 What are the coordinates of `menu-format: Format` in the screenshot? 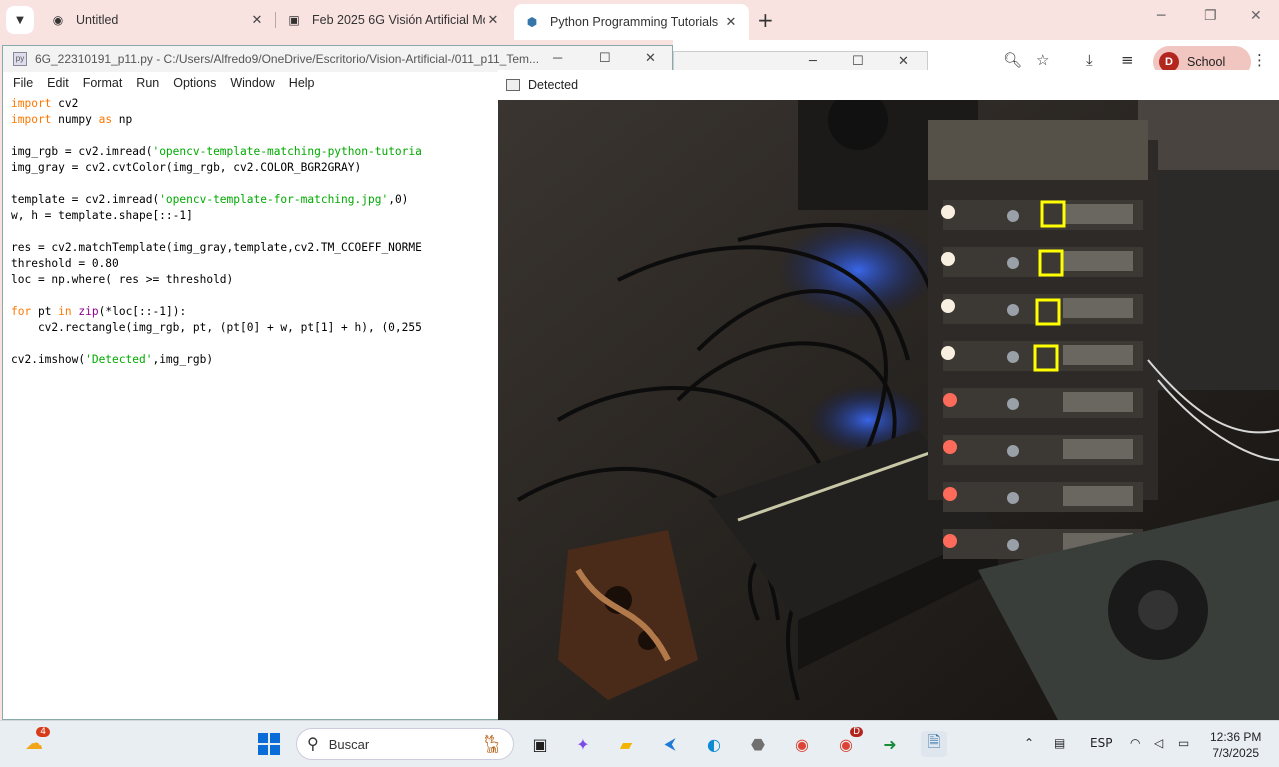 It's located at (103, 83).